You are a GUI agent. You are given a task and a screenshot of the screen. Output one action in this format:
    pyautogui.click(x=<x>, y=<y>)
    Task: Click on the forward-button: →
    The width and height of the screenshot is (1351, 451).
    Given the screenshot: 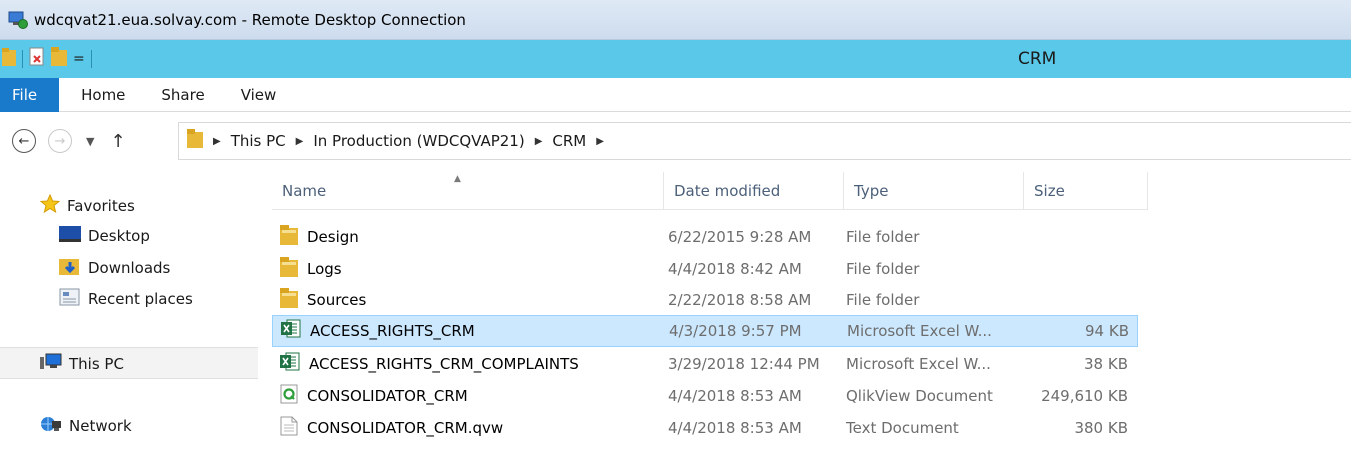 What is the action you would take?
    pyautogui.click(x=60, y=141)
    